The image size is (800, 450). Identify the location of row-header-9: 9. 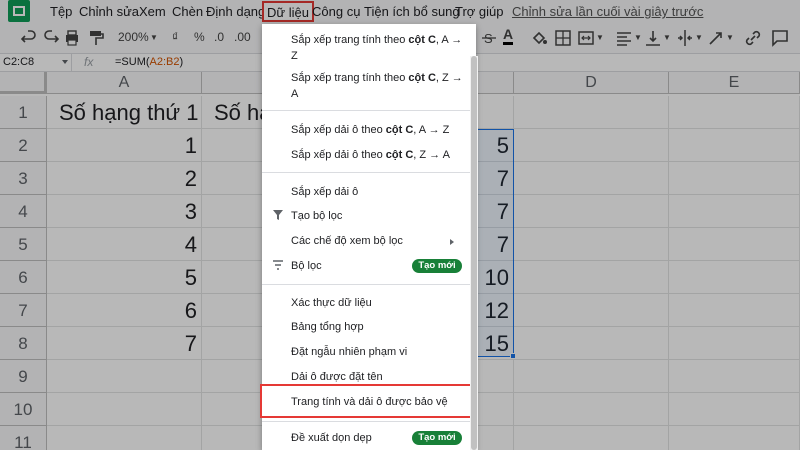
(23, 376).